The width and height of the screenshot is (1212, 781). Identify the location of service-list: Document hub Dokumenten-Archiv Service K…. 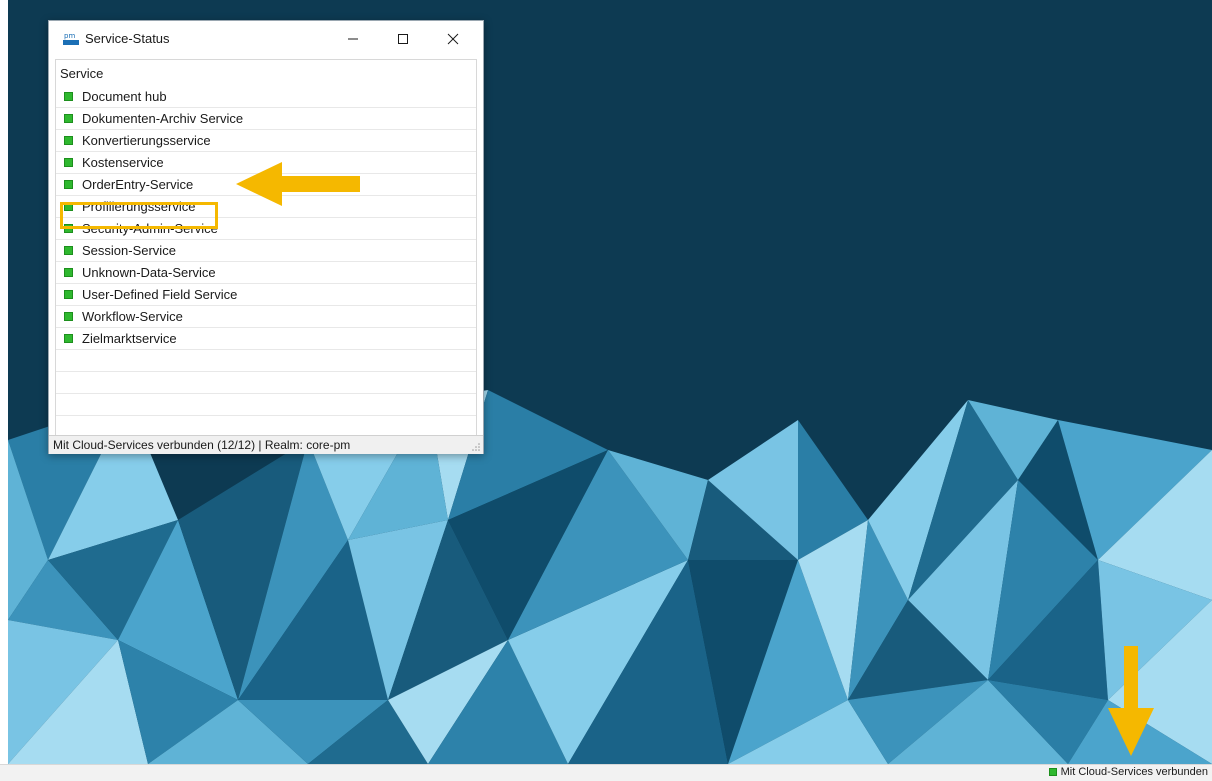
(266, 251).